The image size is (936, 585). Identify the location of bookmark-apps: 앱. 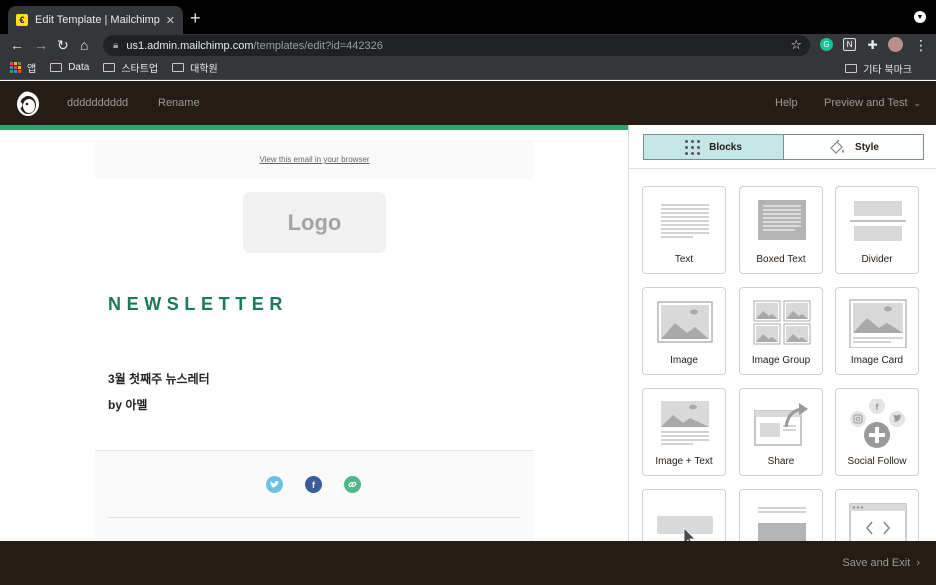
(23, 67).